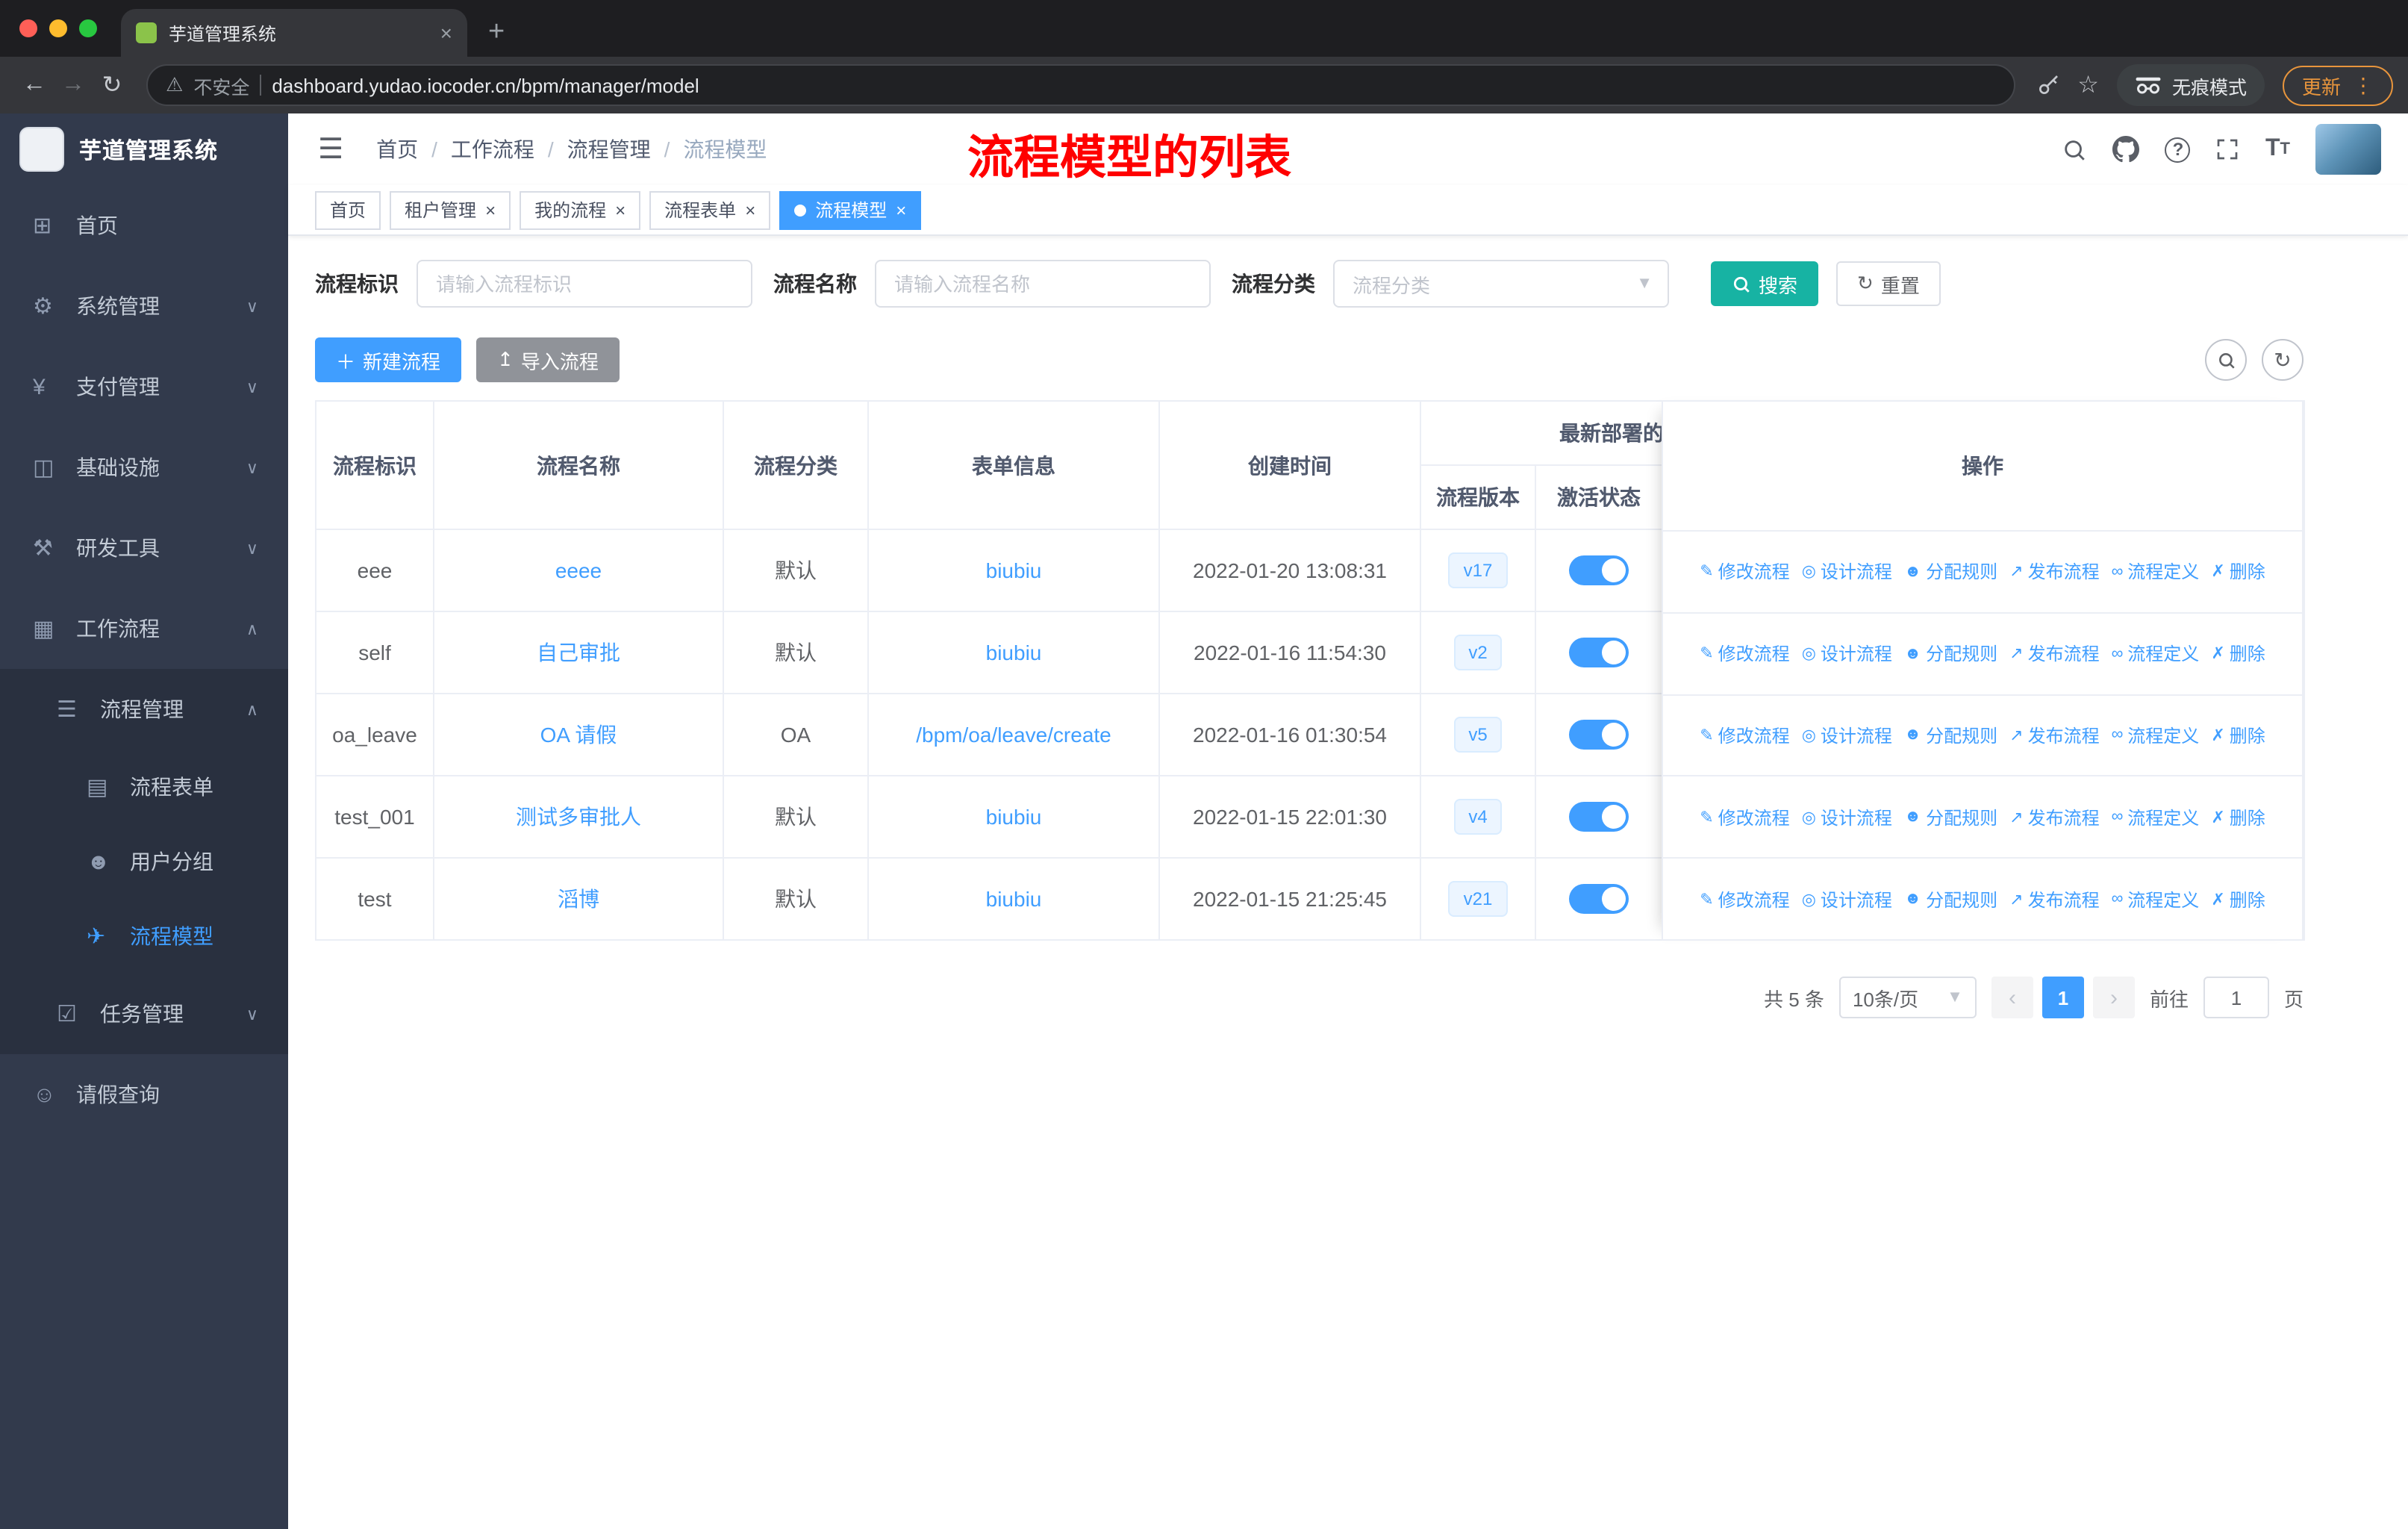 This screenshot has width=2408, height=1529. I want to click on window-close-button, so click(28, 28).